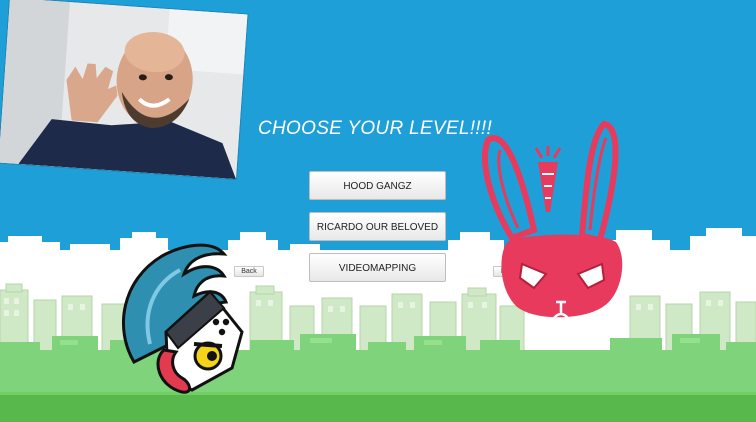  What do you see at coordinates (548, 179) in the screenshot?
I see `carrot-icon` at bounding box center [548, 179].